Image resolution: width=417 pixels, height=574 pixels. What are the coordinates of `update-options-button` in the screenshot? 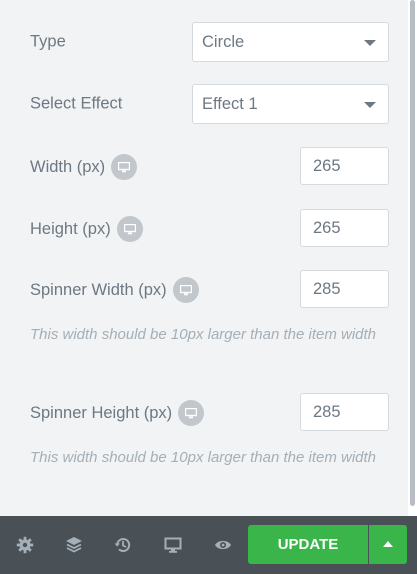 It's located at (388, 544).